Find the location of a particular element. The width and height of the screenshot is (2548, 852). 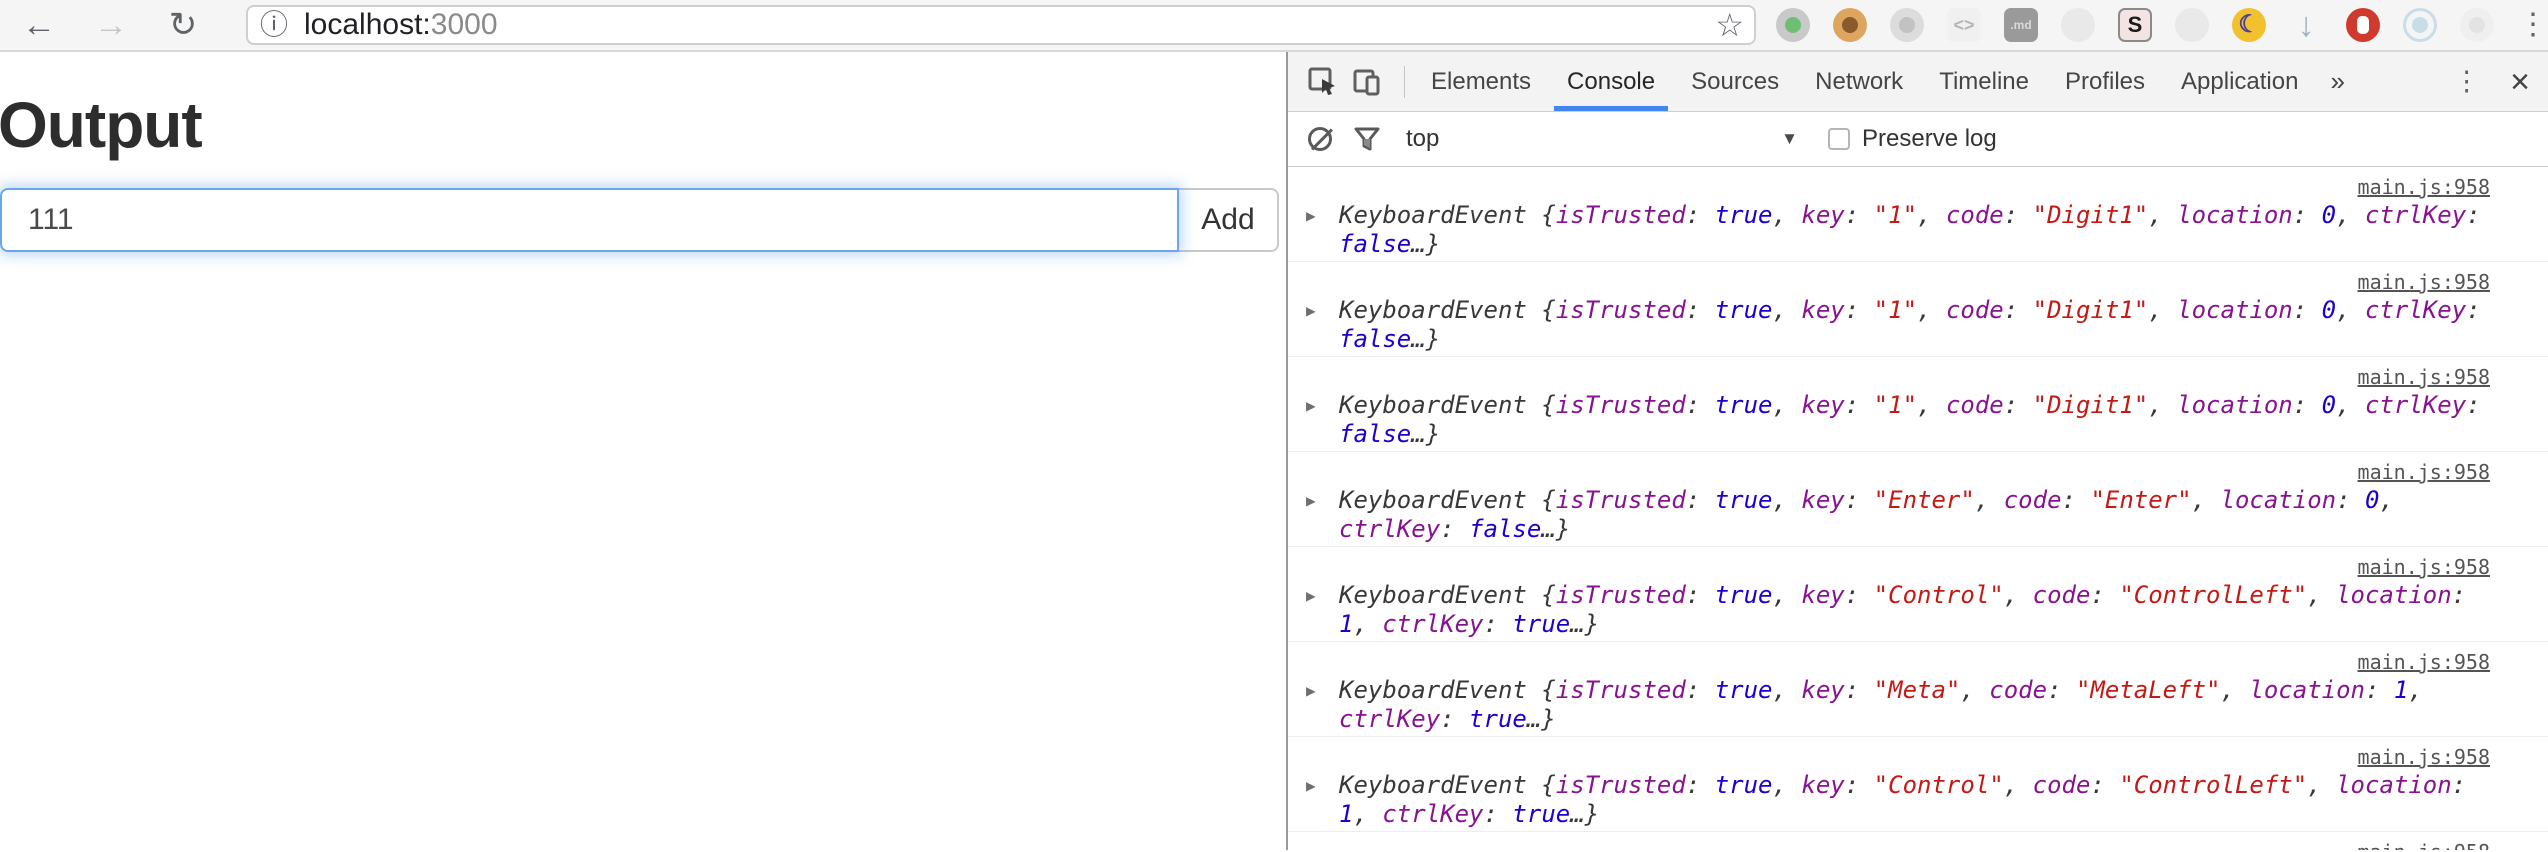

browser-menu-icon: ⋮ is located at coordinates (2533, 25).